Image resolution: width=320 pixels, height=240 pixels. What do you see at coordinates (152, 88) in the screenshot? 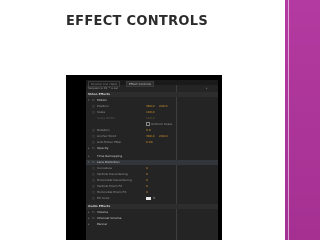
I see `clip-name-row: Sequence 01 * a.avi ▸` at bounding box center [152, 88].